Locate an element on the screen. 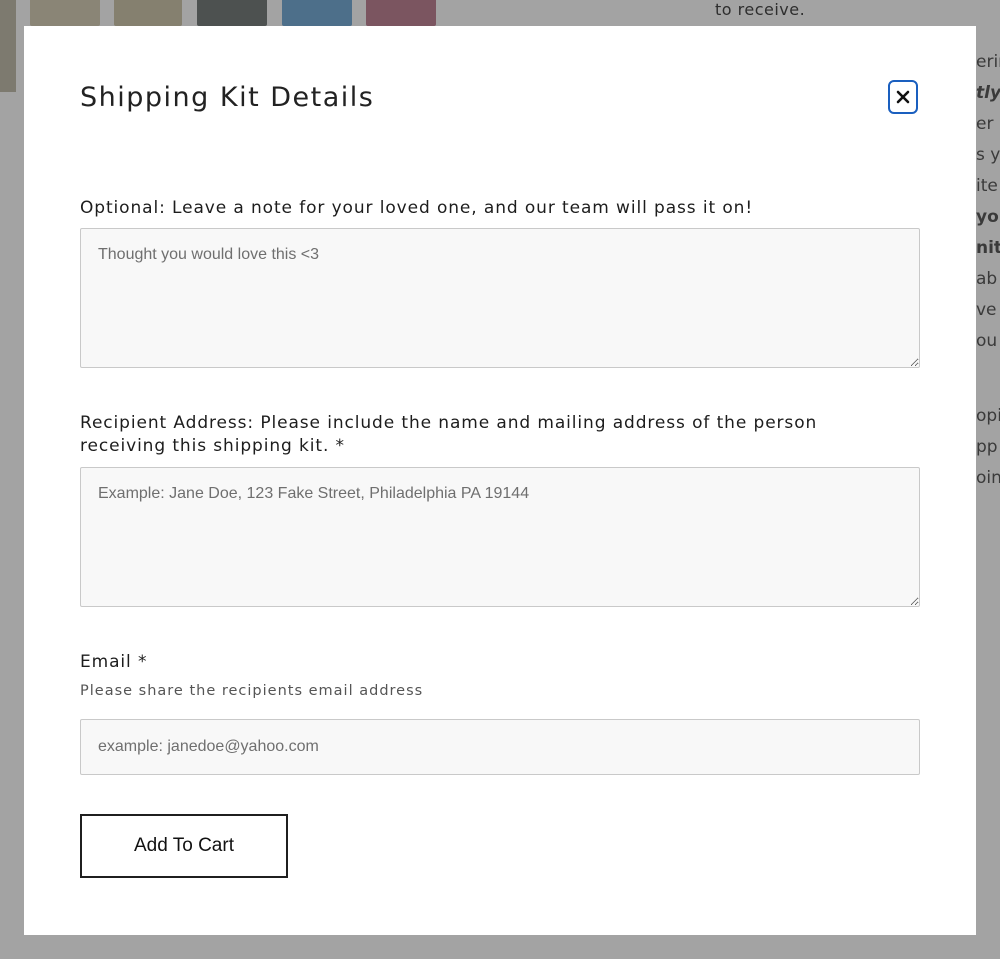 The width and height of the screenshot is (1000, 959). email-input is located at coordinates (500, 747).